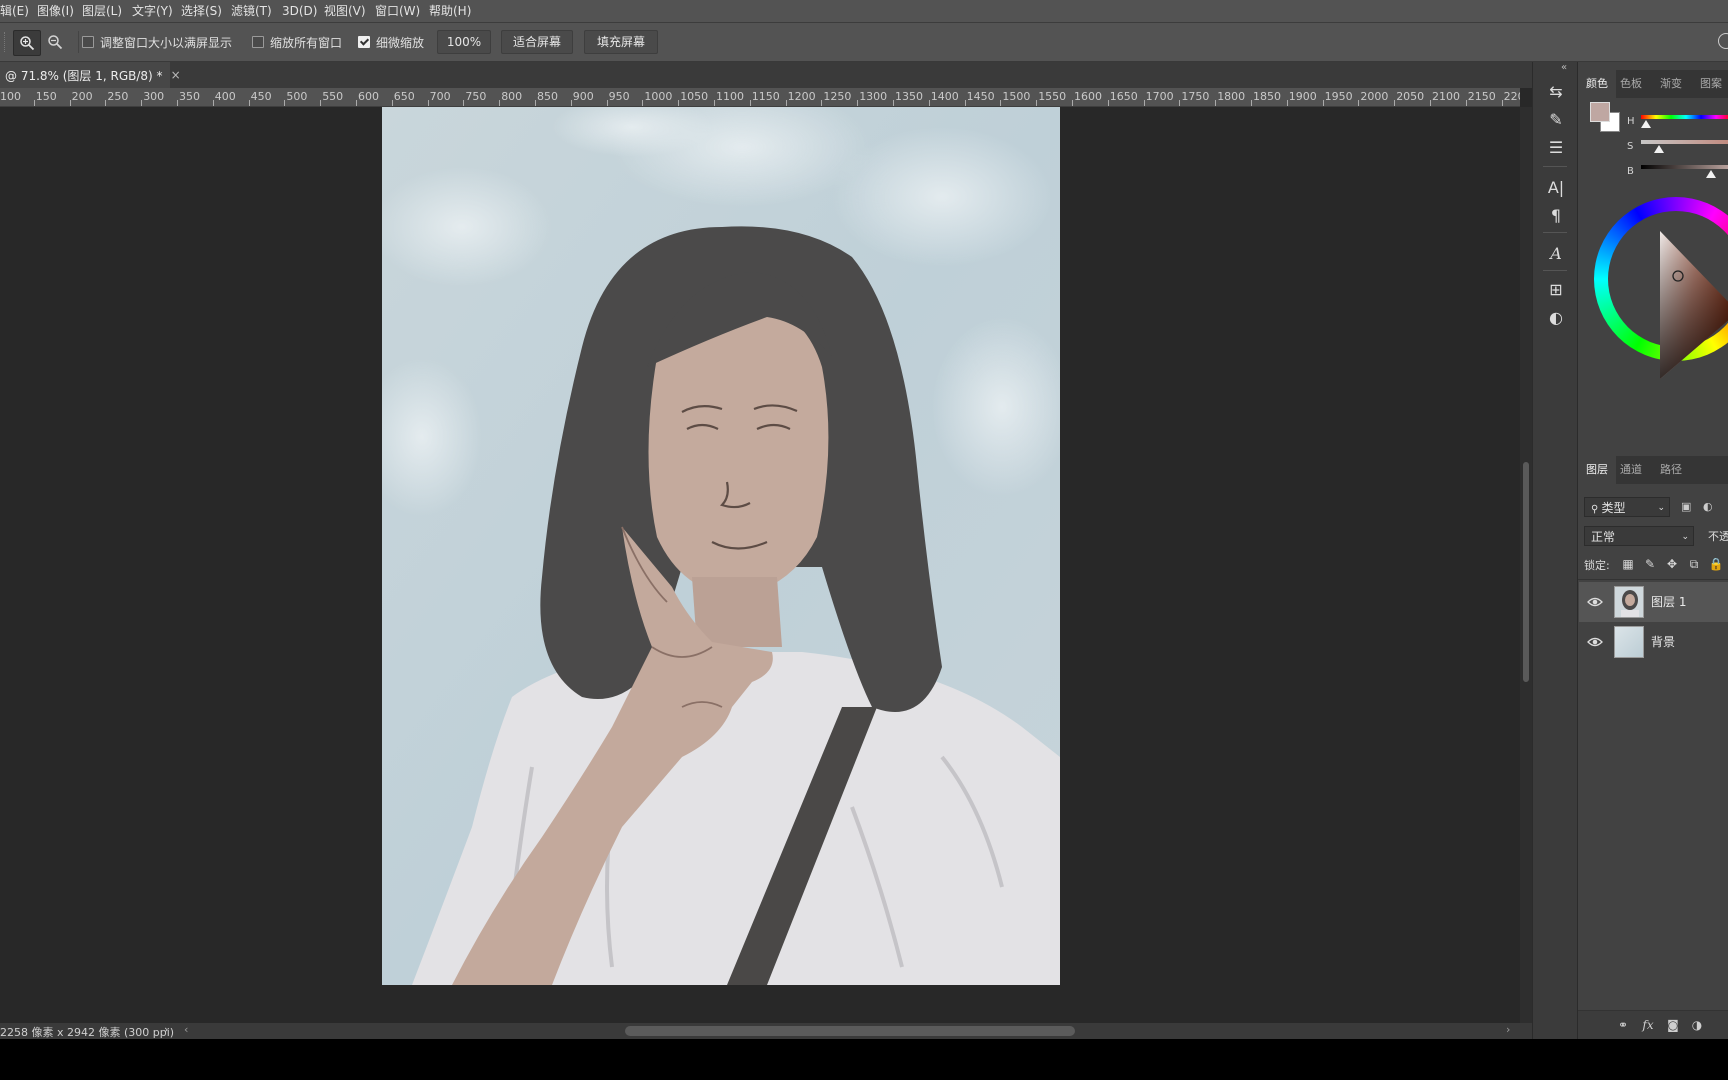 Image resolution: width=1728 pixels, height=1080 pixels. Describe the element at coordinates (157, 42) in the screenshot. I see `resize-windows-option: 调整窗口大小以满屏显示` at that location.